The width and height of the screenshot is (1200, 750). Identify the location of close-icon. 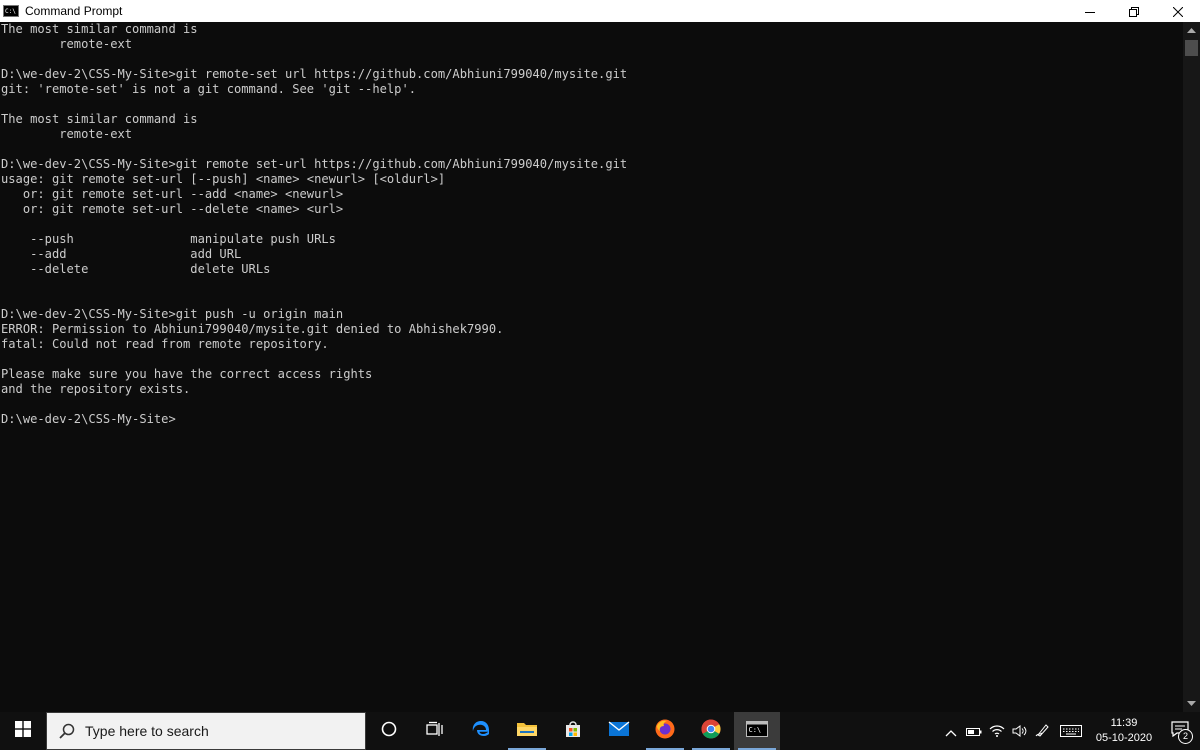
(1178, 11).